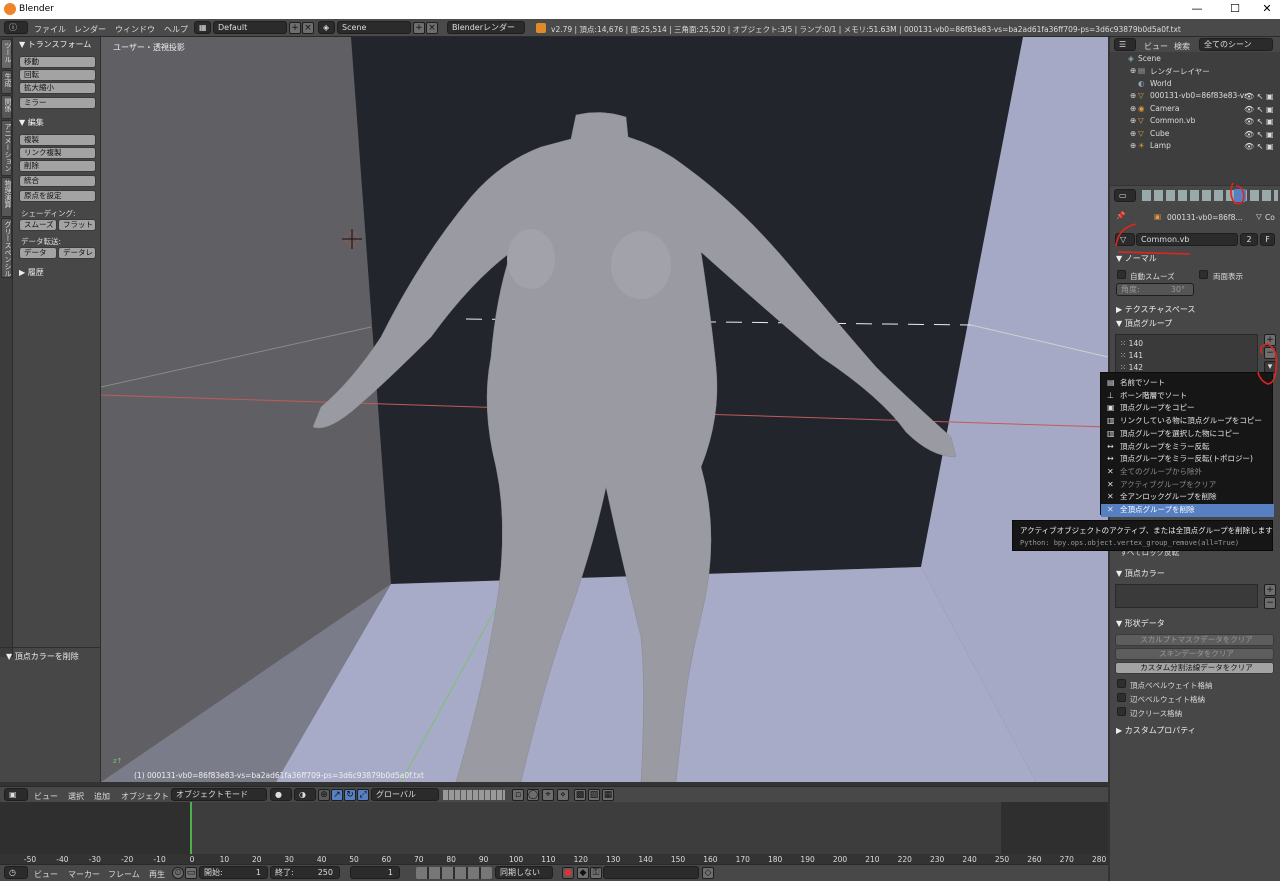 This screenshot has height=881, width=1280. What do you see at coordinates (77, 225) in the screenshot?
I see `shade-flat-button: フラット` at bounding box center [77, 225].